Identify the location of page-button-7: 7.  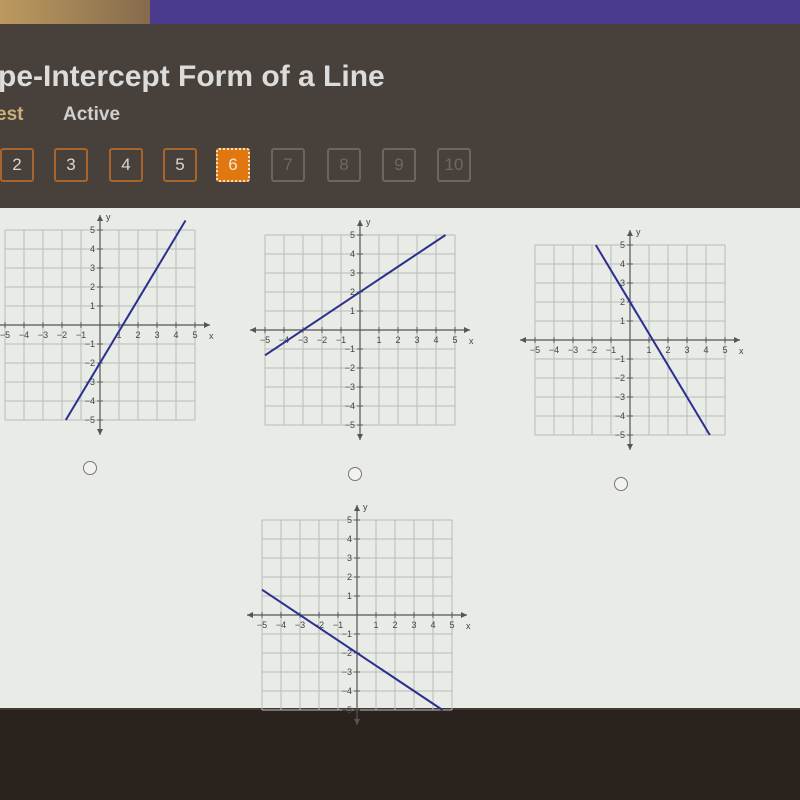
(288, 165).